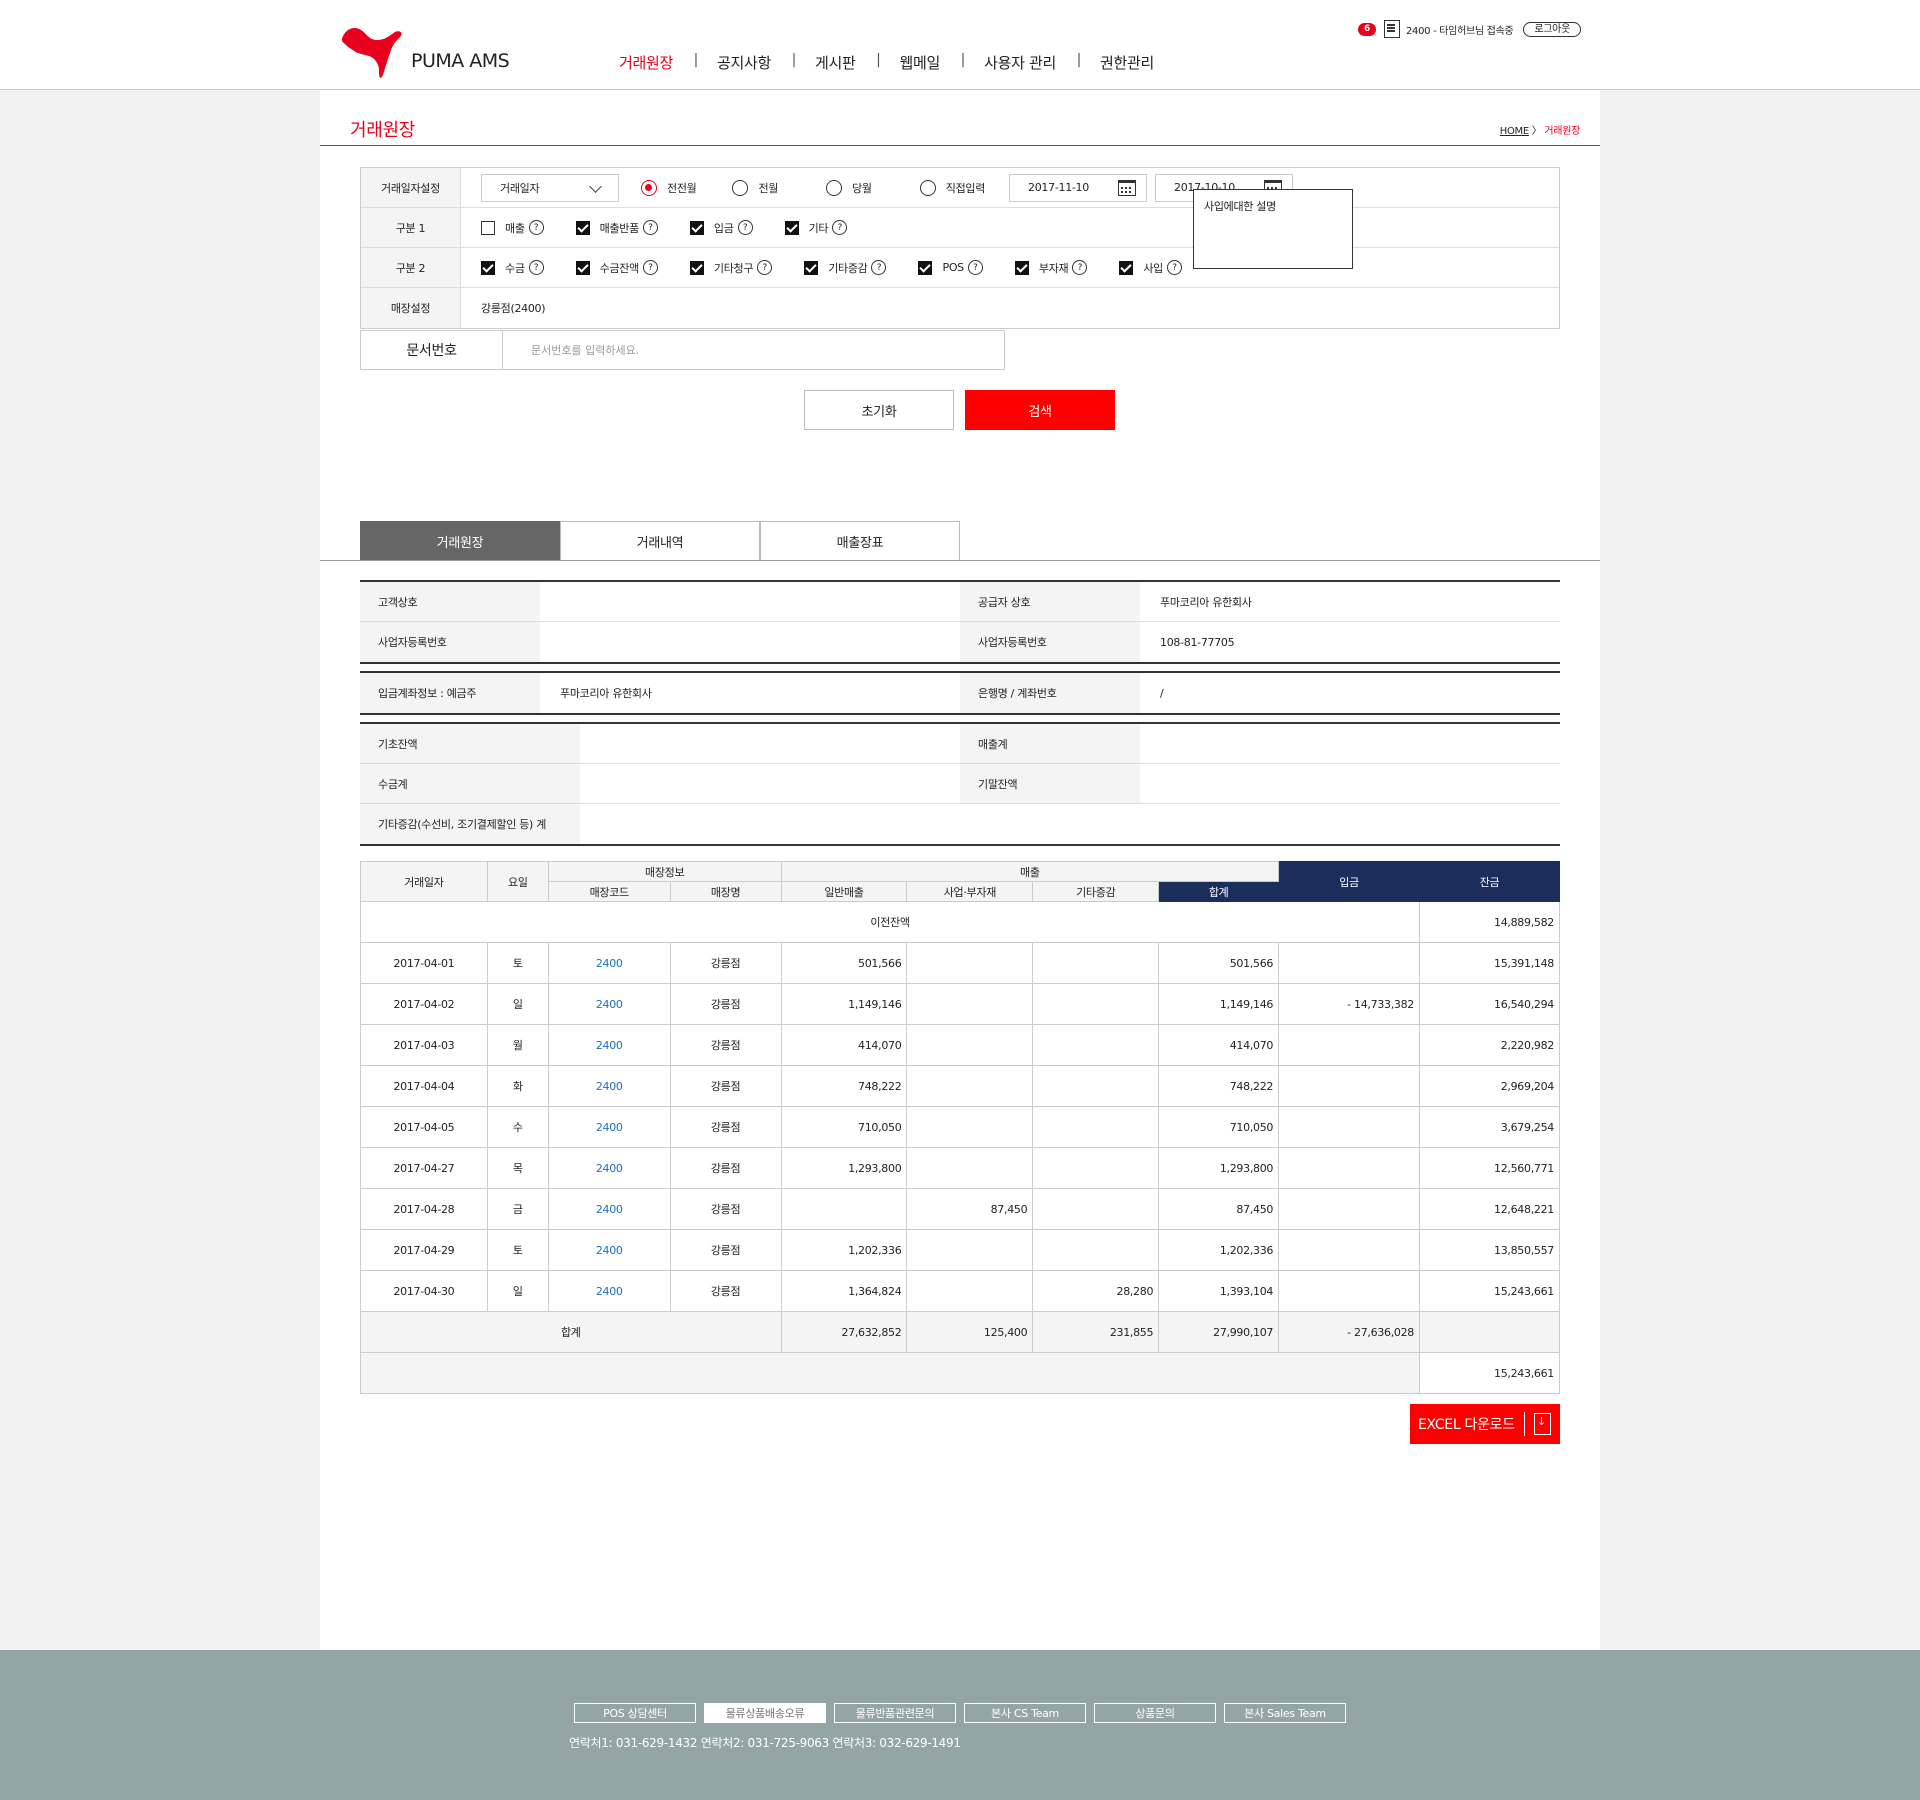  What do you see at coordinates (879, 410) in the screenshot?
I see `reset-button: 초기화` at bounding box center [879, 410].